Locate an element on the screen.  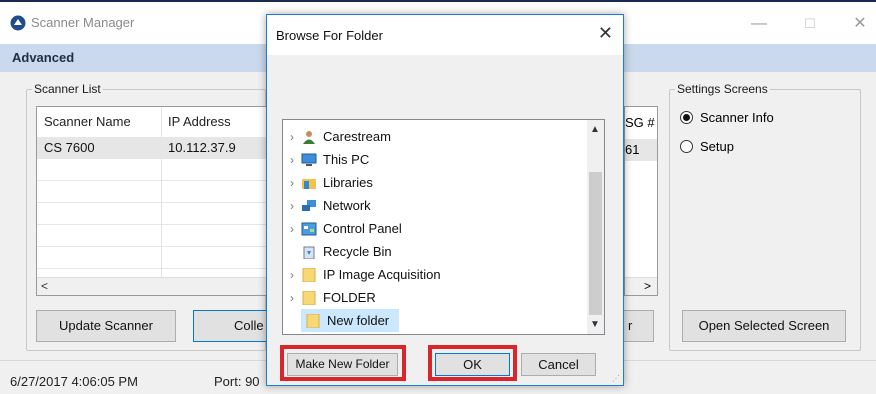
table-row-selected: CS 7600 10.112.37.9 is located at coordinates (156, 148).